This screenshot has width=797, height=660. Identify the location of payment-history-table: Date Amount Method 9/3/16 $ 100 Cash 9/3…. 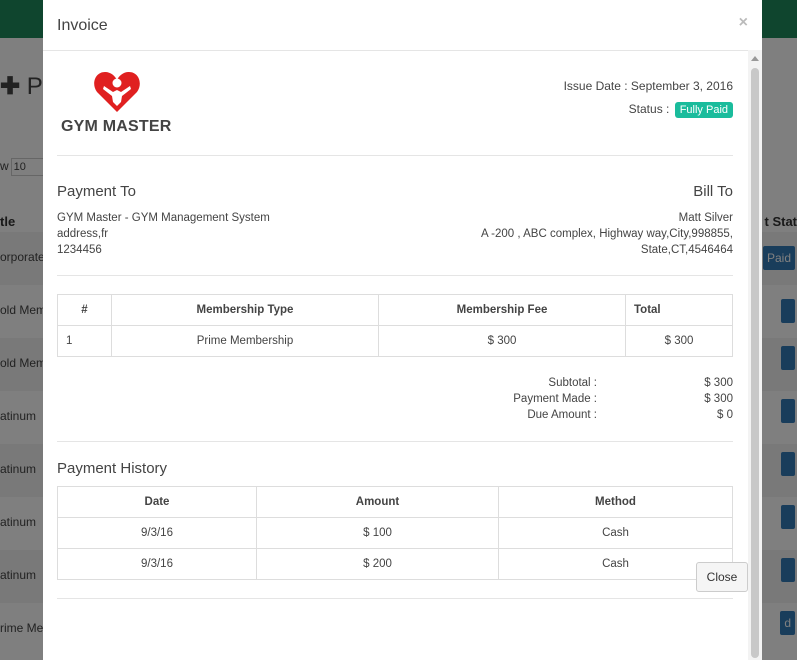
(395, 533).